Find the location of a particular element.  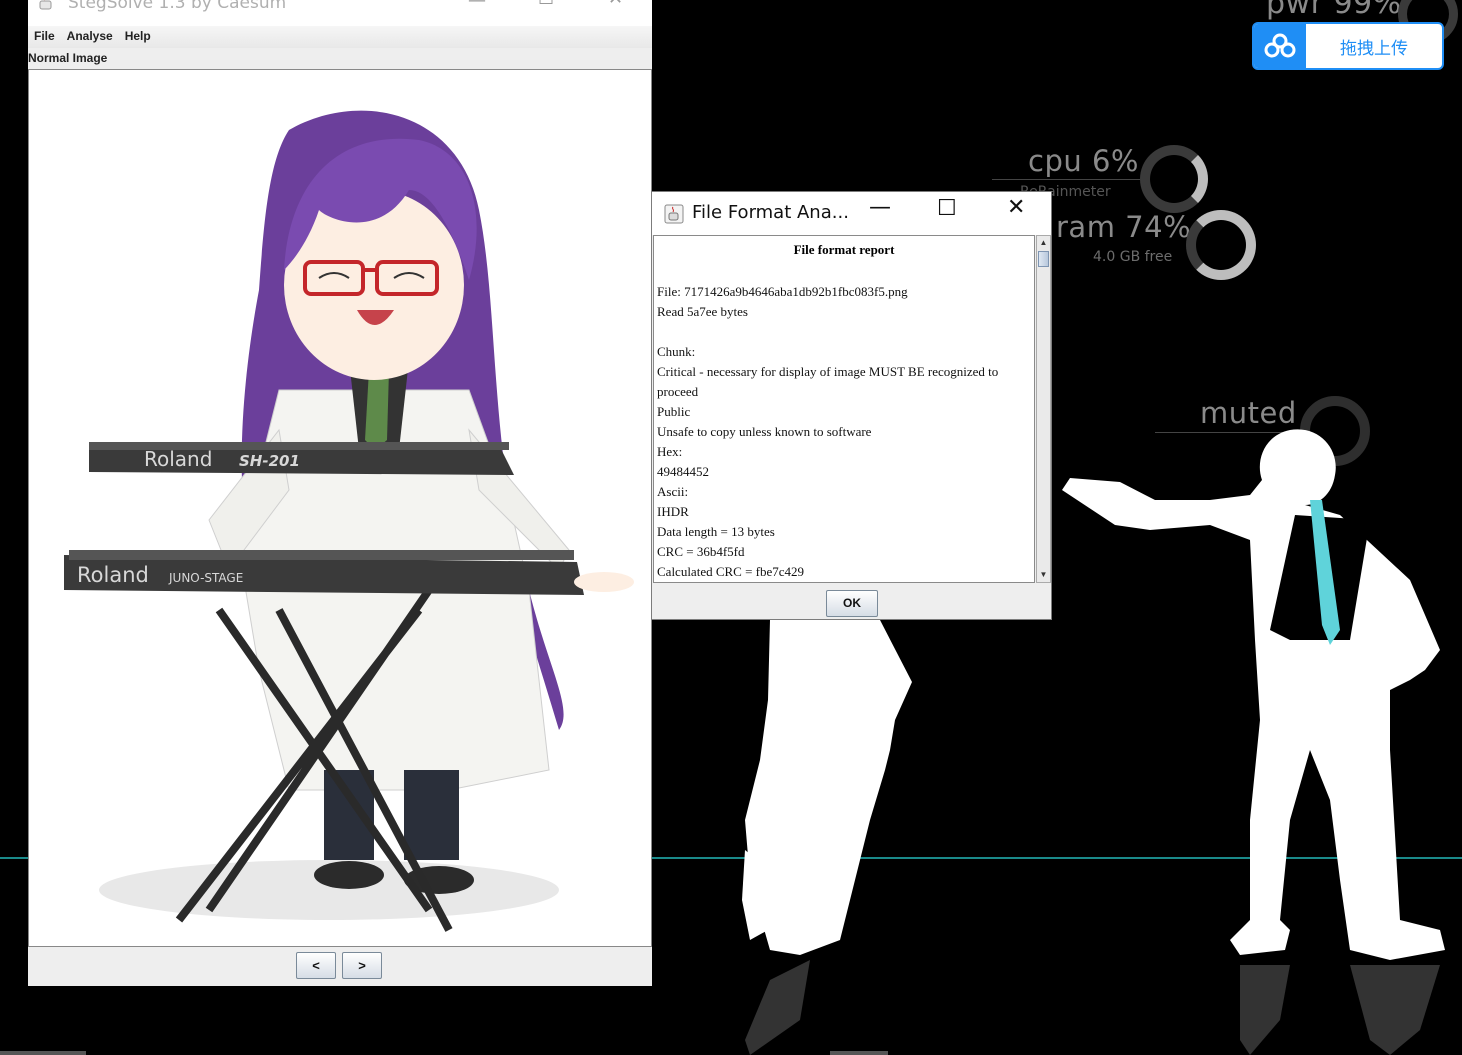

report-line: Ascii: is located at coordinates (673, 491).